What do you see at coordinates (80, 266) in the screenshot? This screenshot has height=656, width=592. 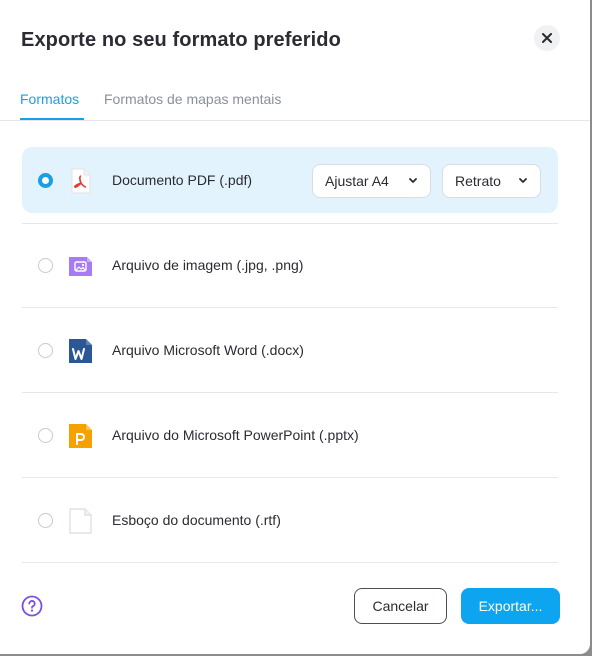 I see `image-file-icon` at bounding box center [80, 266].